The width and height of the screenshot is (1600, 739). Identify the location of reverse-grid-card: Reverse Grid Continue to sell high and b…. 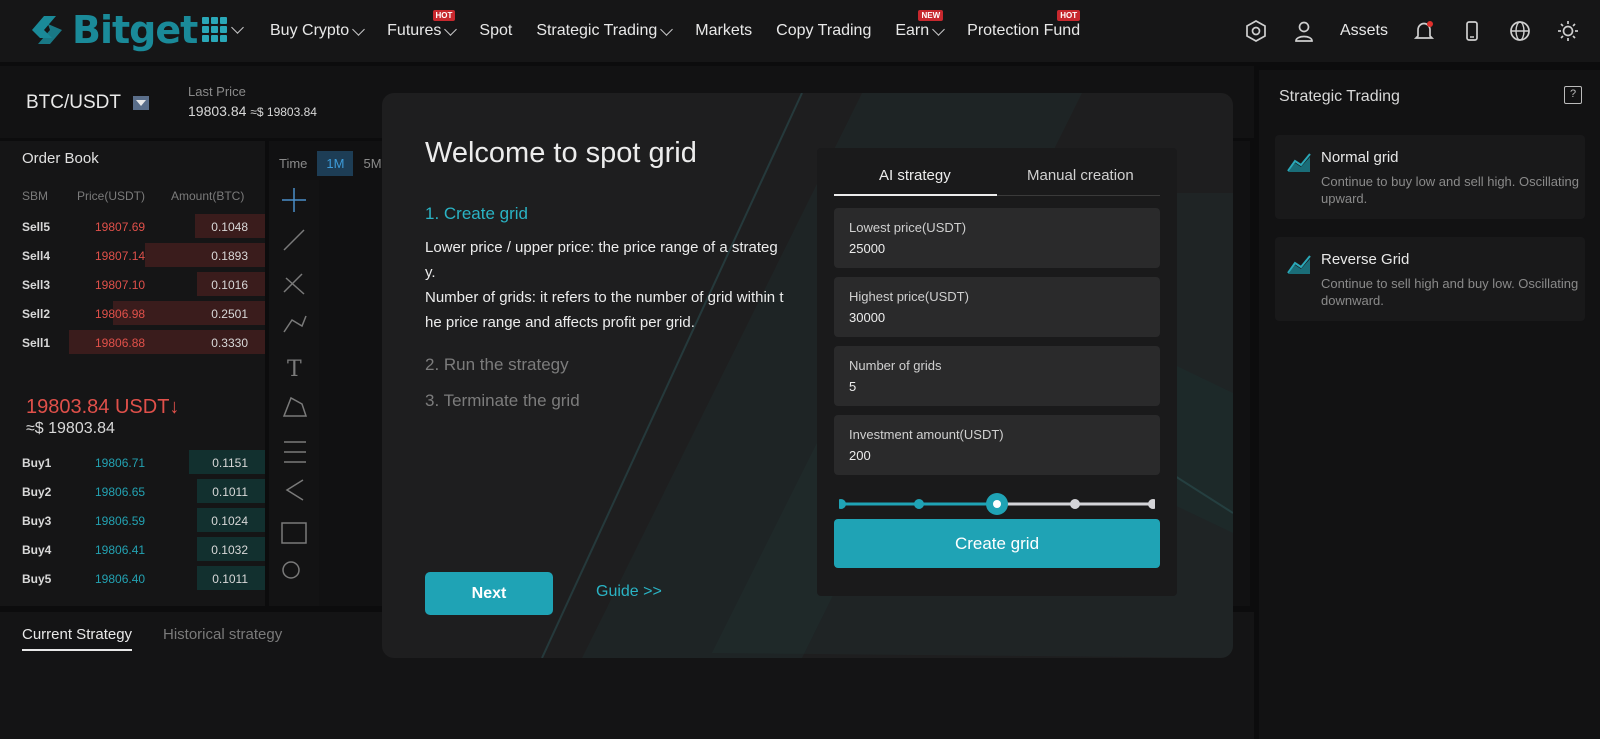
(1430, 279).